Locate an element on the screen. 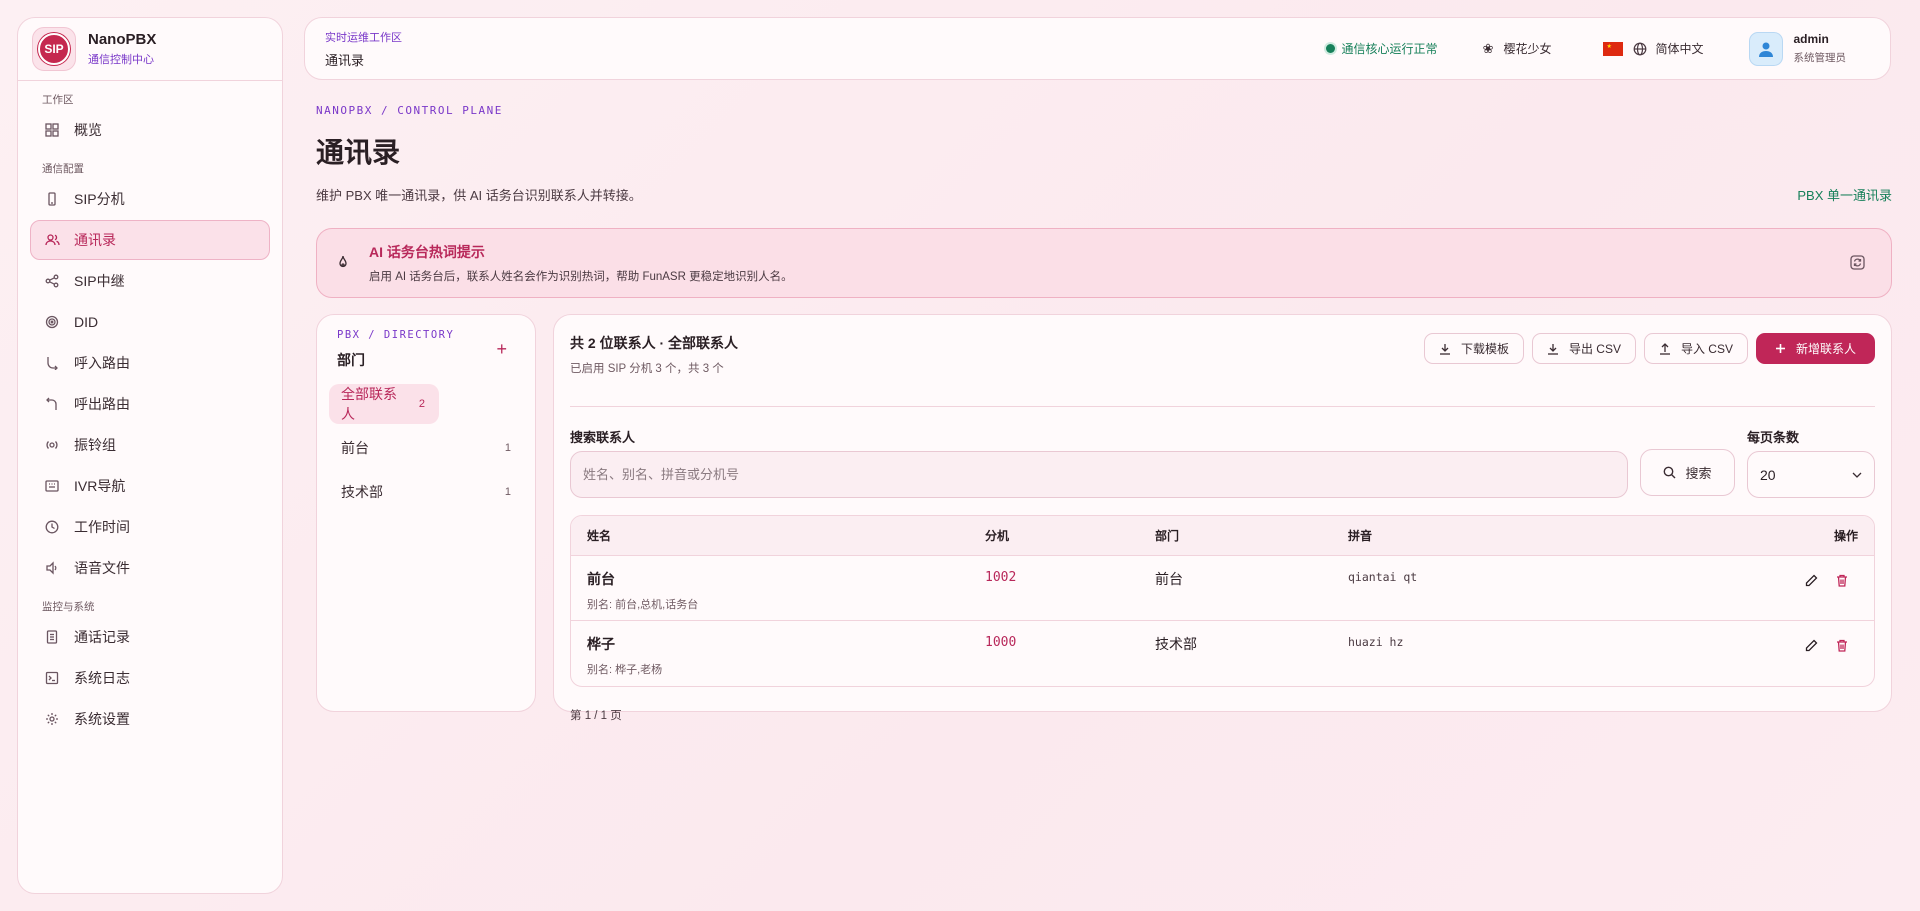 The image size is (1920, 911). topbar-eyebrow: 实时运维工作区 is located at coordinates (363, 37).